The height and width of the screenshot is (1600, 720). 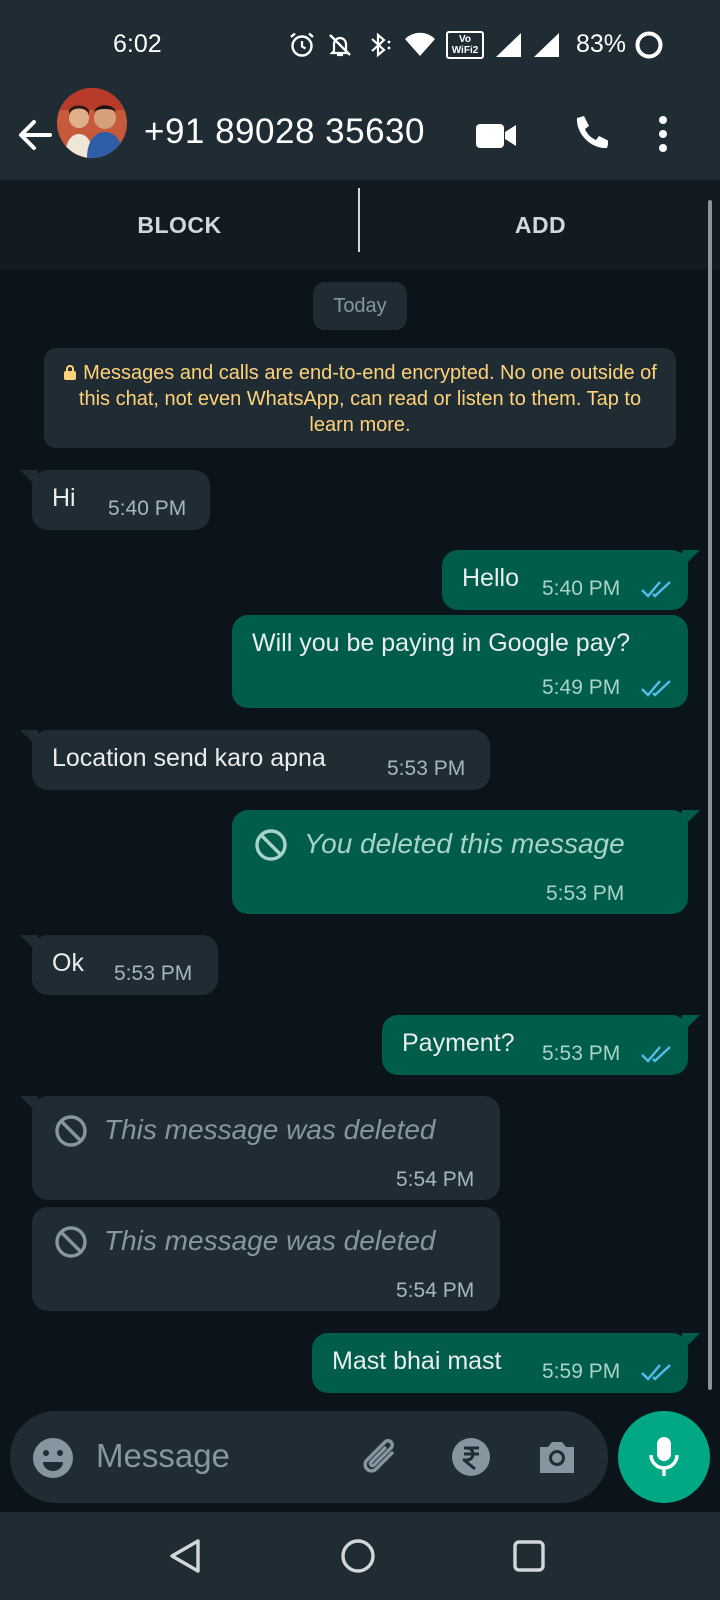 I want to click on battery-ring-icon, so click(x=649, y=45).